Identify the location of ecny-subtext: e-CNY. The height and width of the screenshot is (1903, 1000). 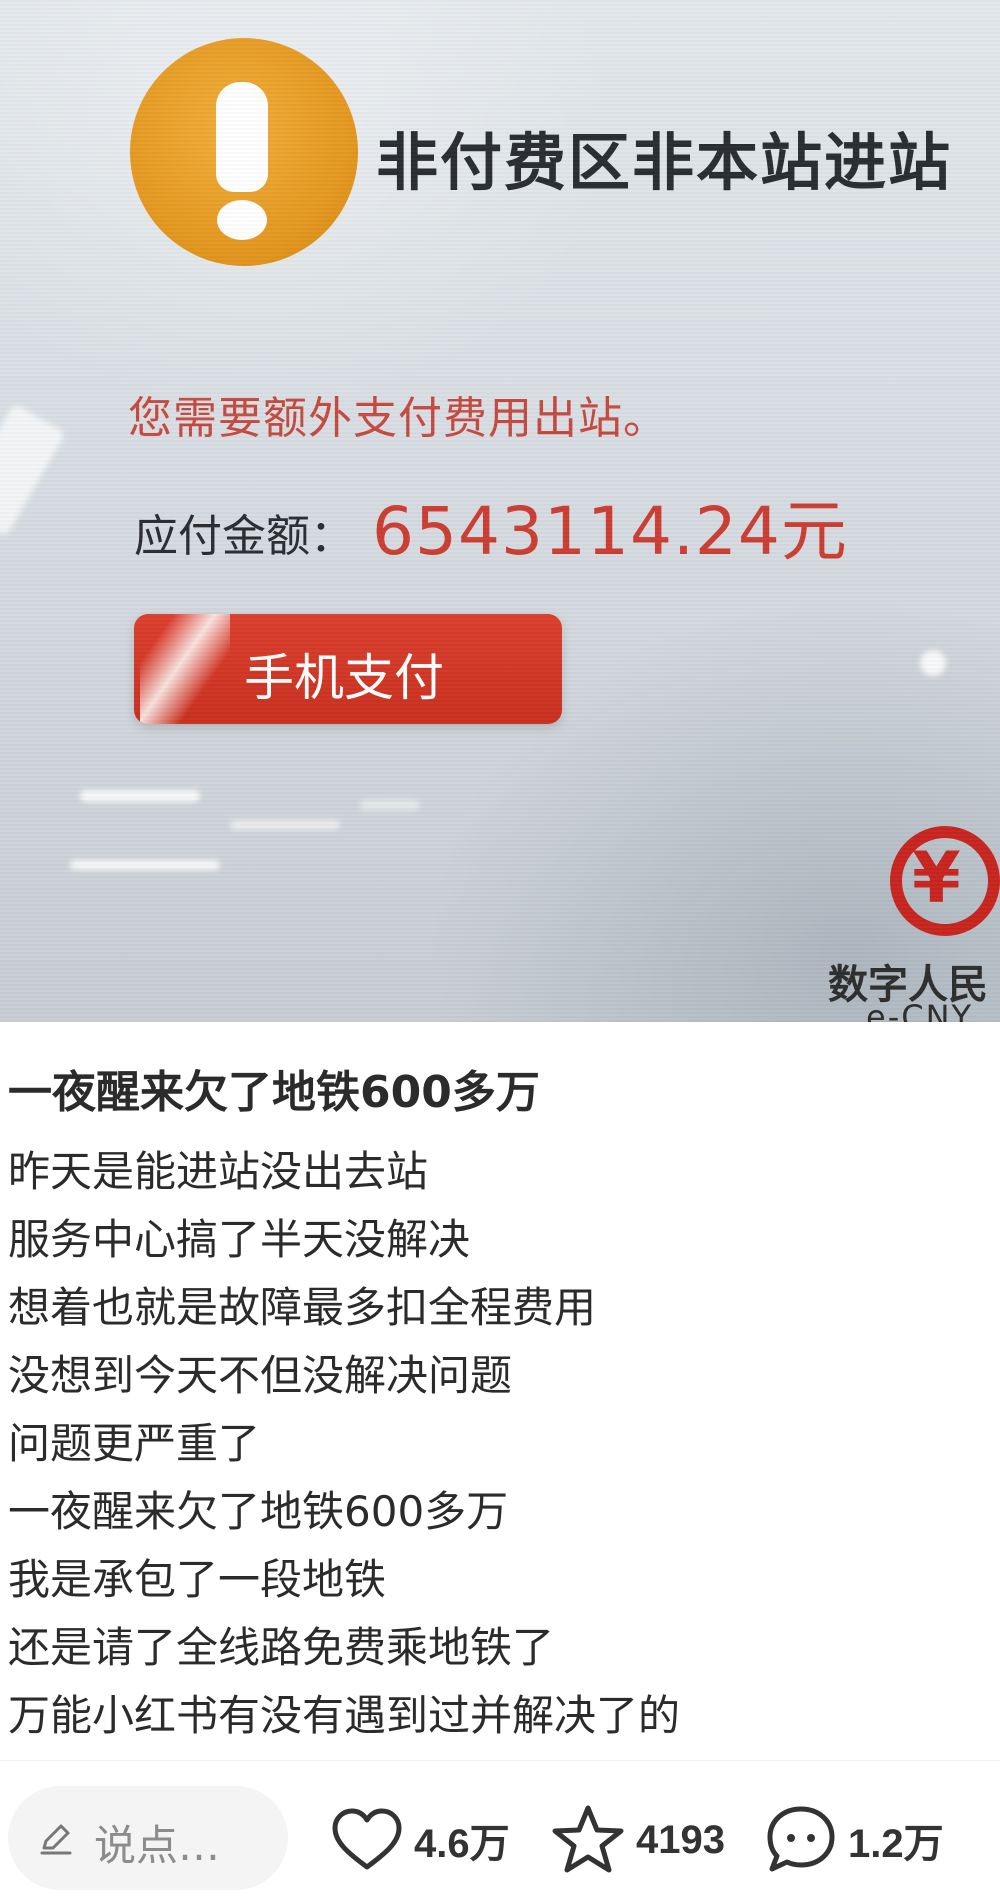
(920, 1010).